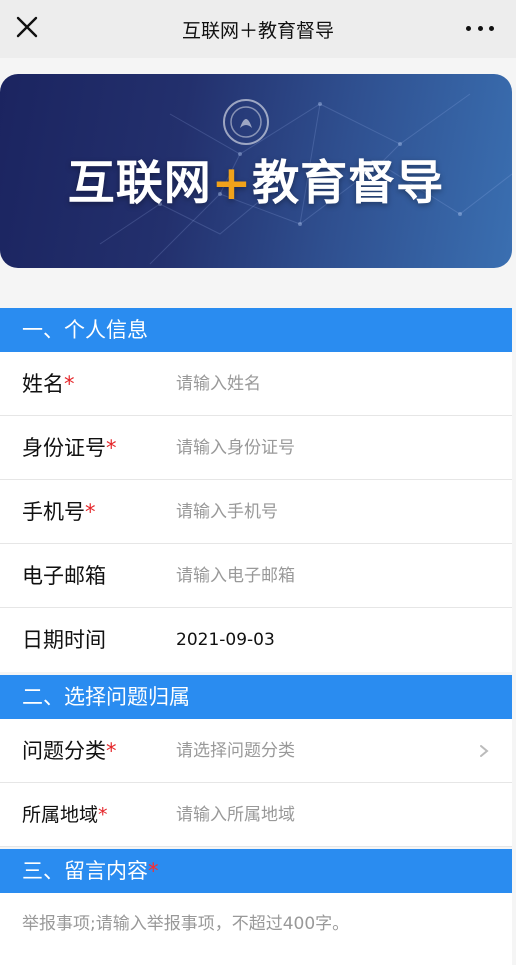  Describe the element at coordinates (326, 815) in the screenshot. I see `region-input: 请输入所属地域` at that location.